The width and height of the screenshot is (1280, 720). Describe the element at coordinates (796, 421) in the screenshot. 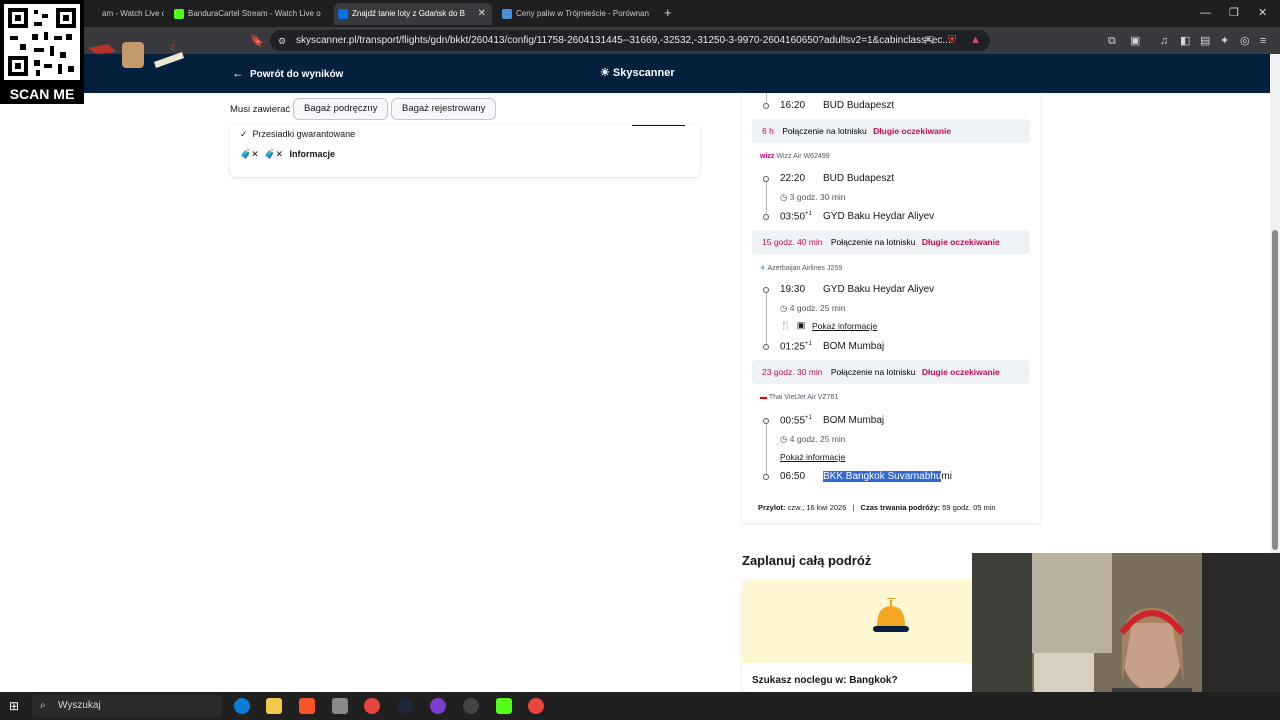

I see `seg3-dep-time: 00:55+1` at that location.